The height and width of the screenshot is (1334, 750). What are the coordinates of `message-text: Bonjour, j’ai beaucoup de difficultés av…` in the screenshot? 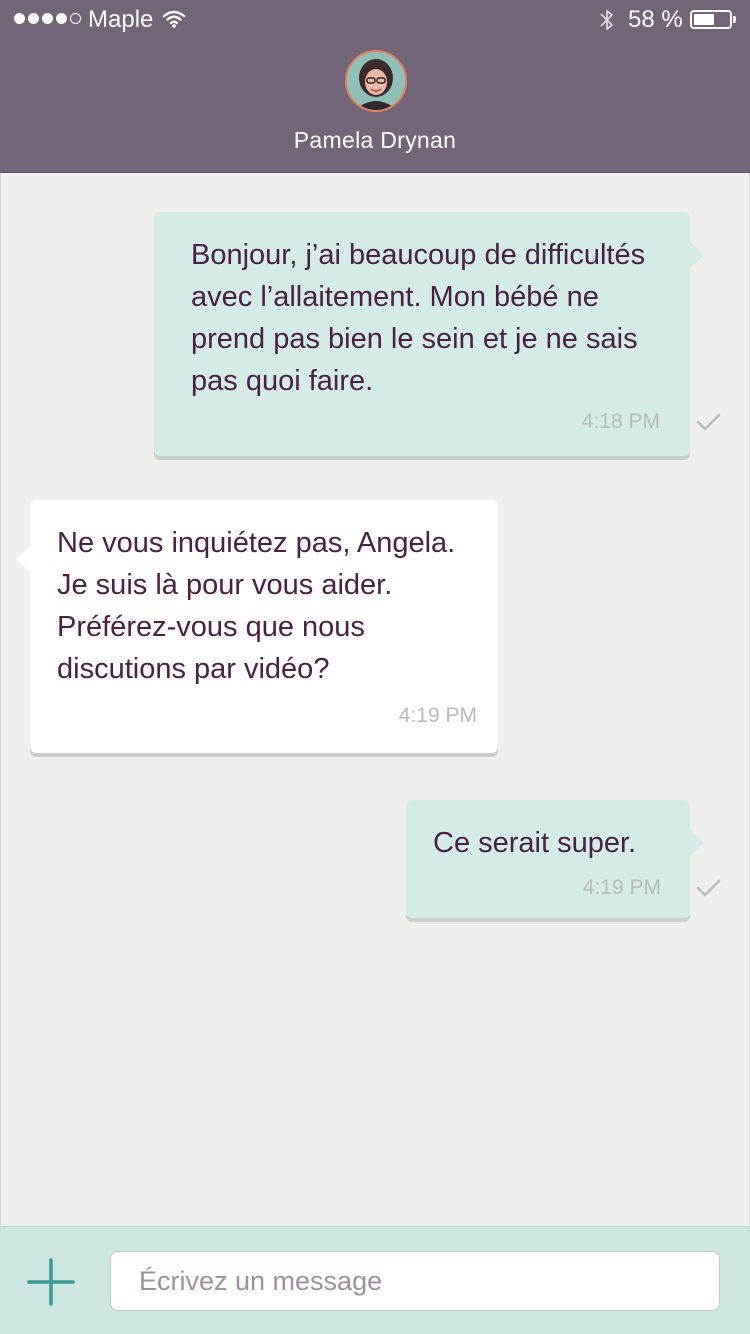 It's located at (418, 318).